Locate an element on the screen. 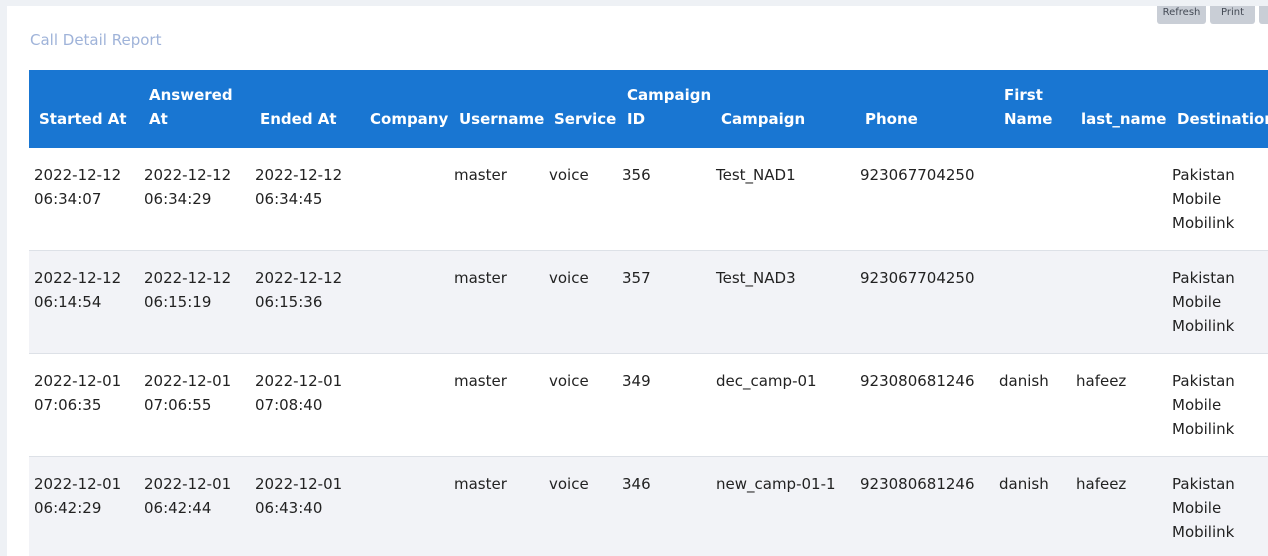 The height and width of the screenshot is (556, 1268). header-last-name: last_name is located at coordinates (1119, 119).